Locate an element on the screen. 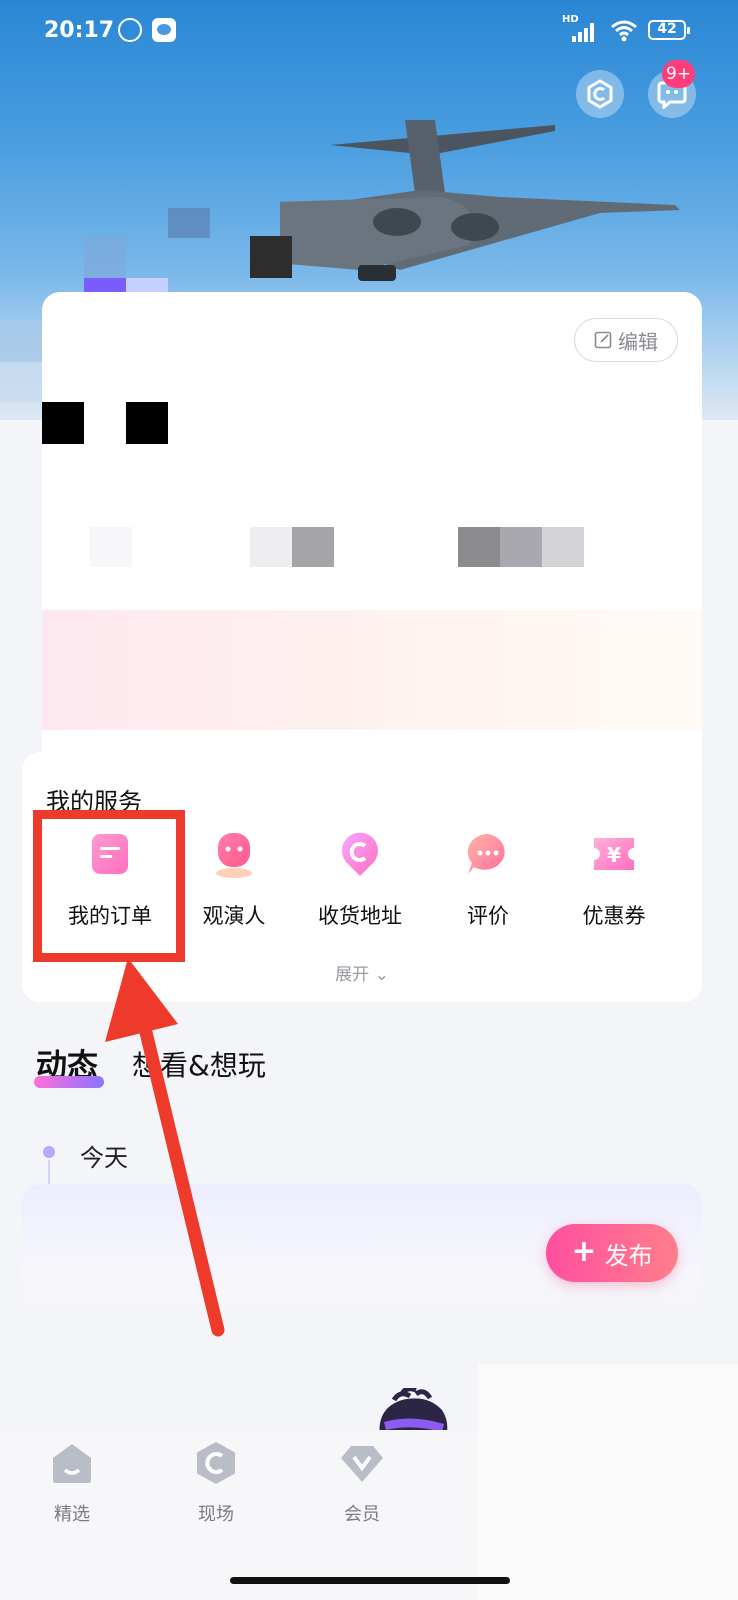 The image size is (738, 1600). message-badge: 9+ is located at coordinates (679, 74).